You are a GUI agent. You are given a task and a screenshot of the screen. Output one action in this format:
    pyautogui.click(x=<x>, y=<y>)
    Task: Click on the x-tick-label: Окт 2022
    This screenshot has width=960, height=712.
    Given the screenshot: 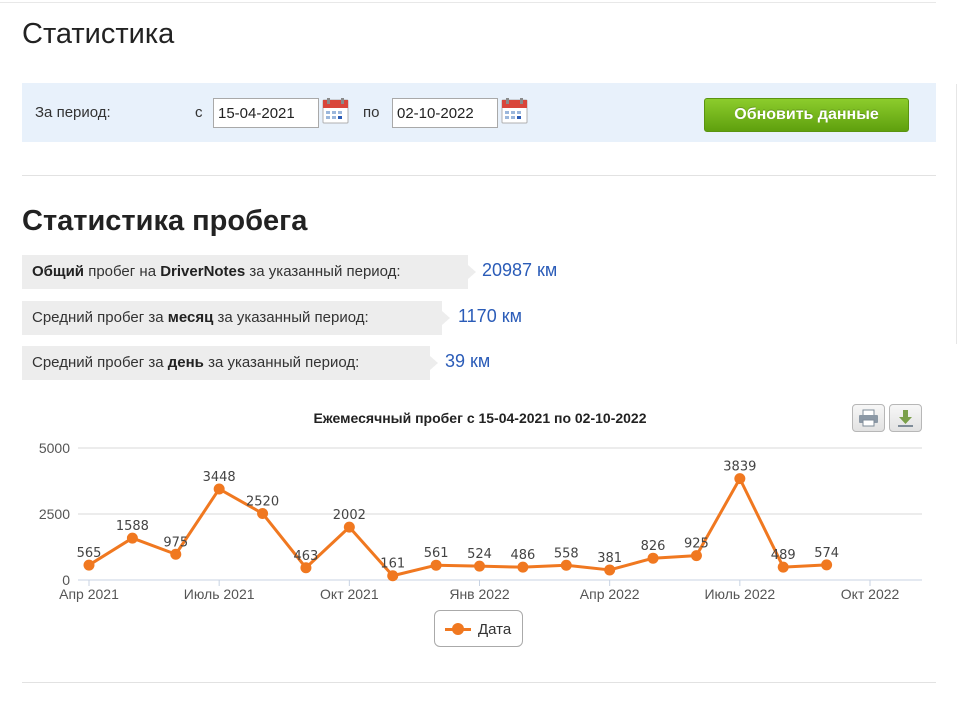 What is the action you would take?
    pyautogui.click(x=870, y=594)
    